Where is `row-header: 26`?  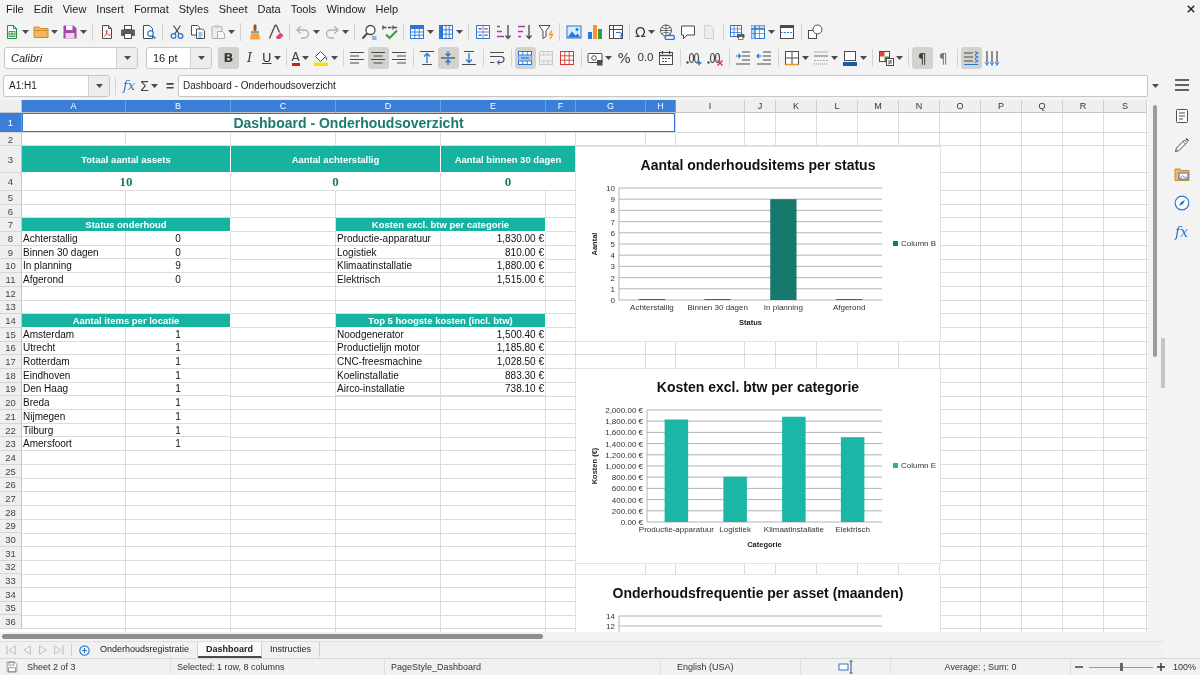 row-header: 26 is located at coordinates (11, 485).